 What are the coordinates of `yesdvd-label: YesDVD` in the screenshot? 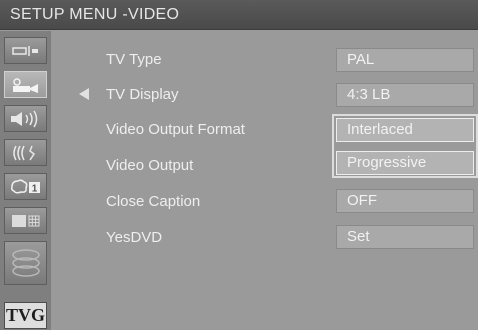 It's located at (134, 237).